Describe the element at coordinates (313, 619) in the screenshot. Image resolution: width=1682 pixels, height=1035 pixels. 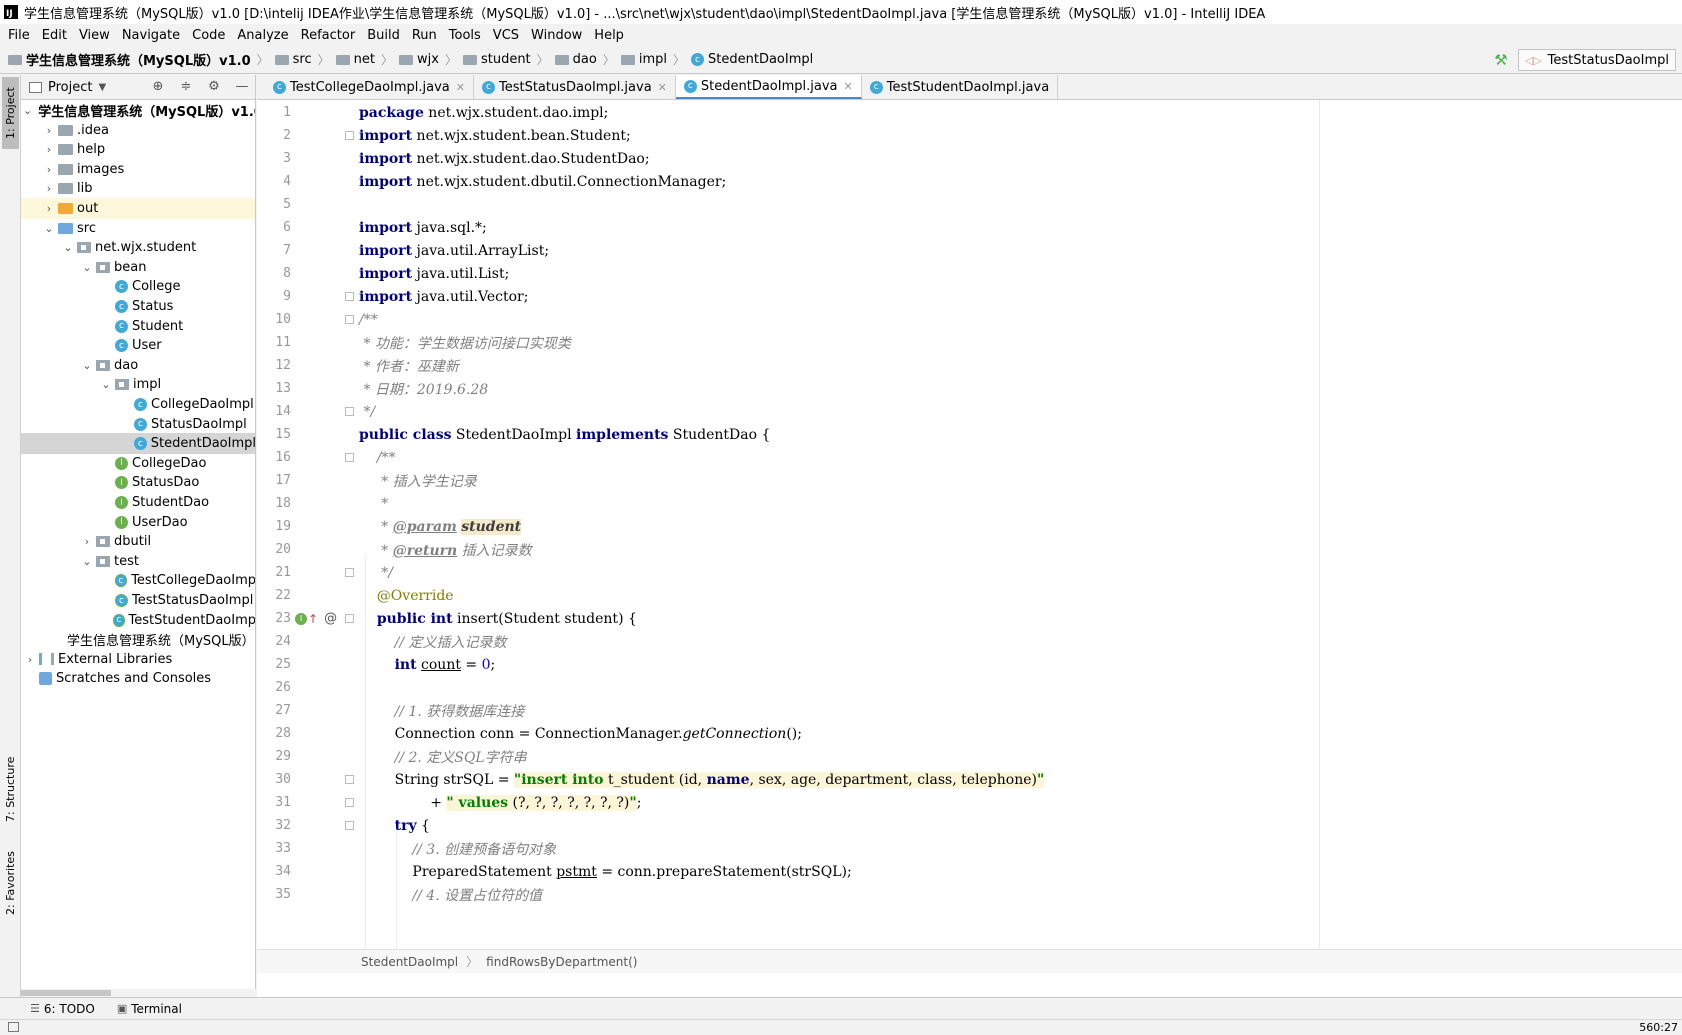
I see `arrow-up-icon: ↑` at that location.